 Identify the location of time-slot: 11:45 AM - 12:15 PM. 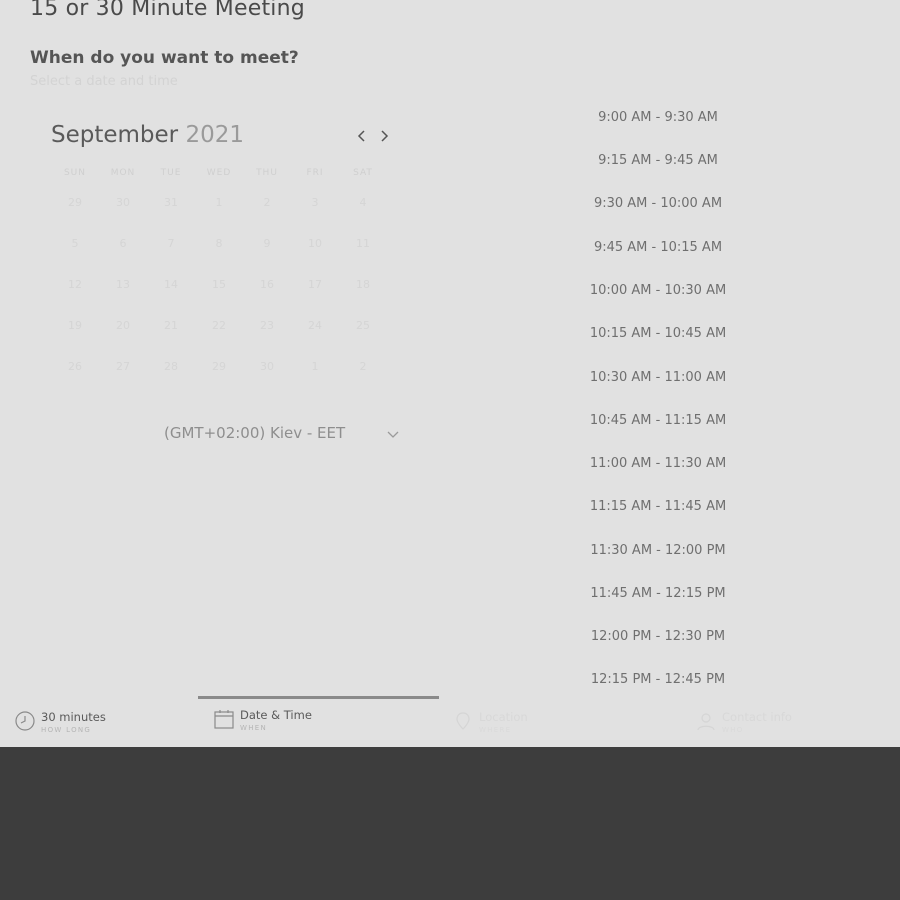
(658, 593).